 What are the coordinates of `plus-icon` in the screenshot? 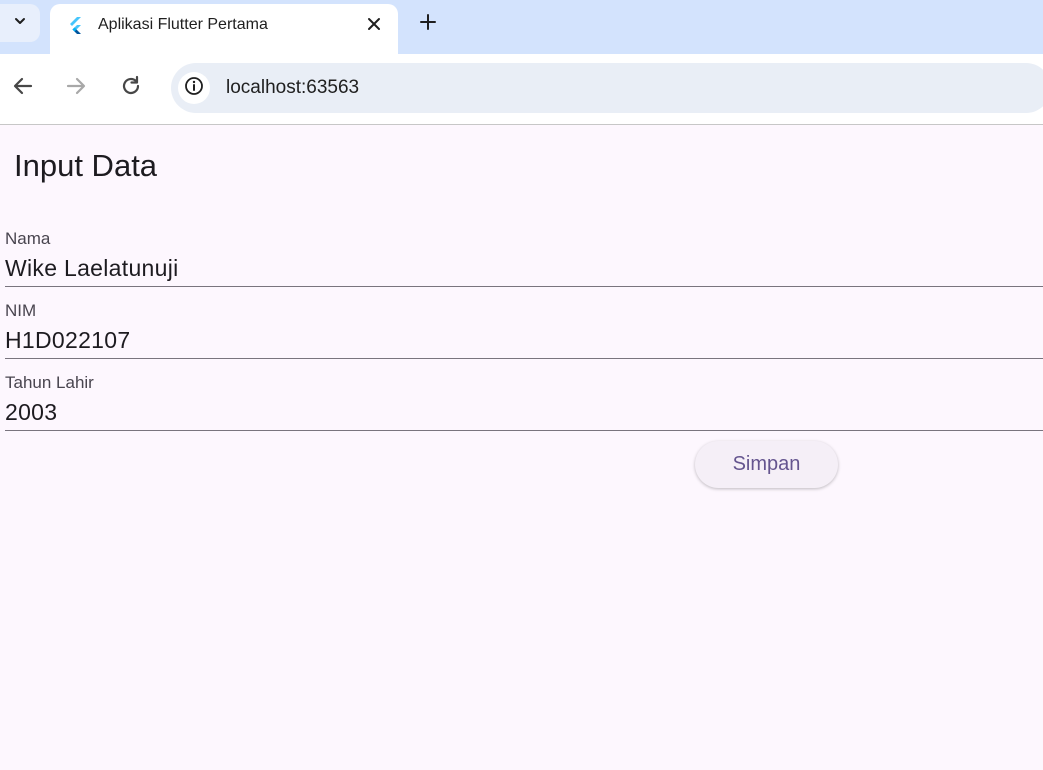 It's located at (428, 24).